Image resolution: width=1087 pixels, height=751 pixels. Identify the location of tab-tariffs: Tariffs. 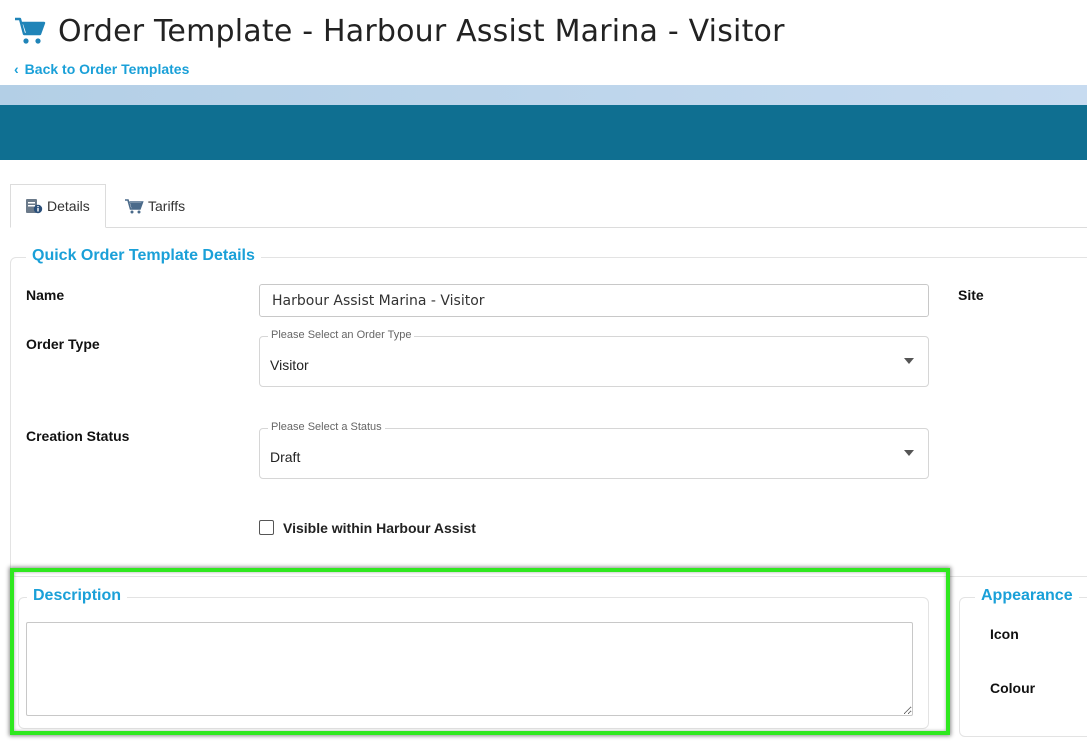
(154, 206).